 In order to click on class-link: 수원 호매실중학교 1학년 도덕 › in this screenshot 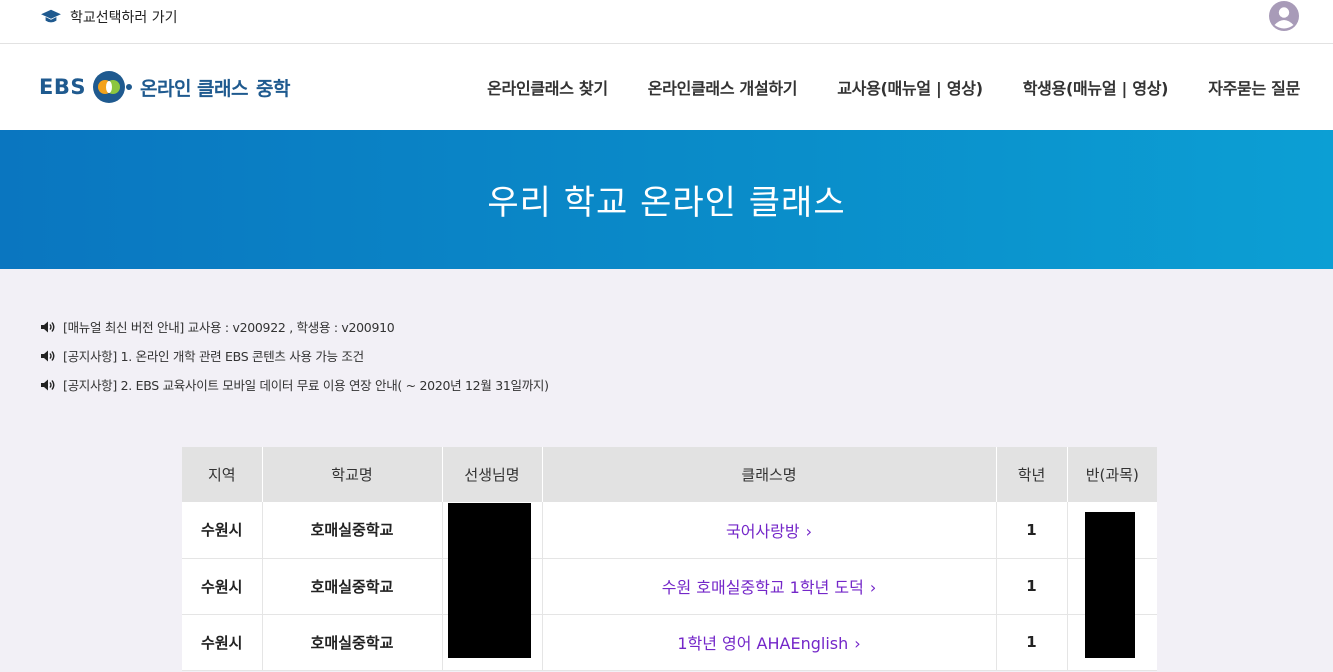, I will do `click(769, 587)`.